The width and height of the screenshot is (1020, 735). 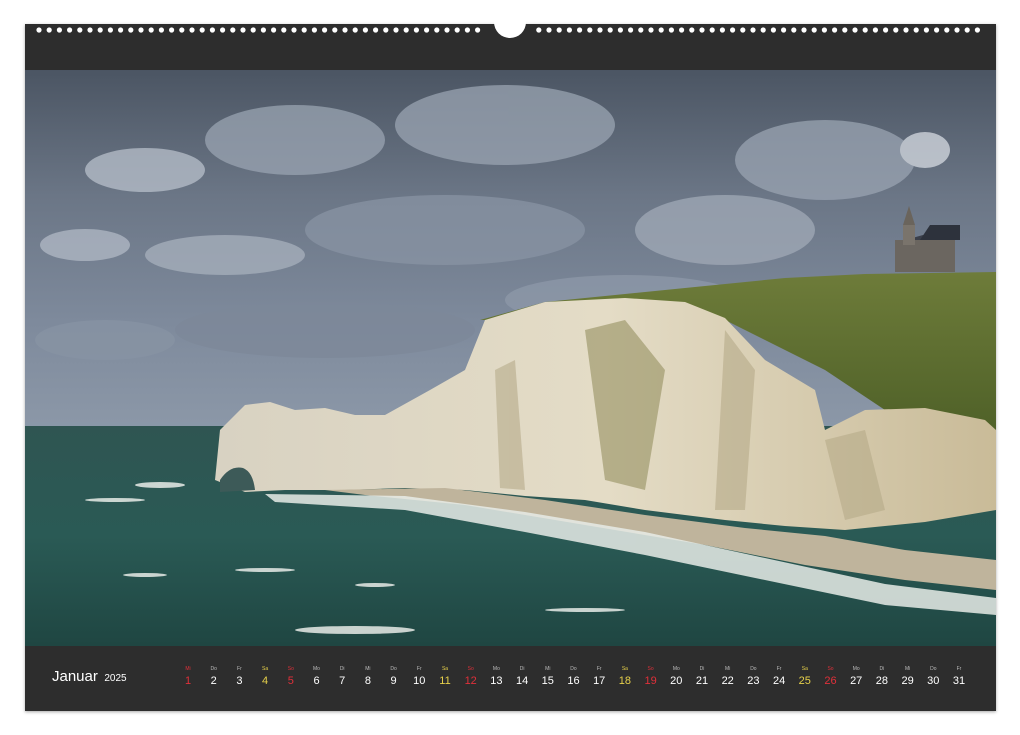 What do you see at coordinates (317, 681) in the screenshot?
I see `day-number: 6` at bounding box center [317, 681].